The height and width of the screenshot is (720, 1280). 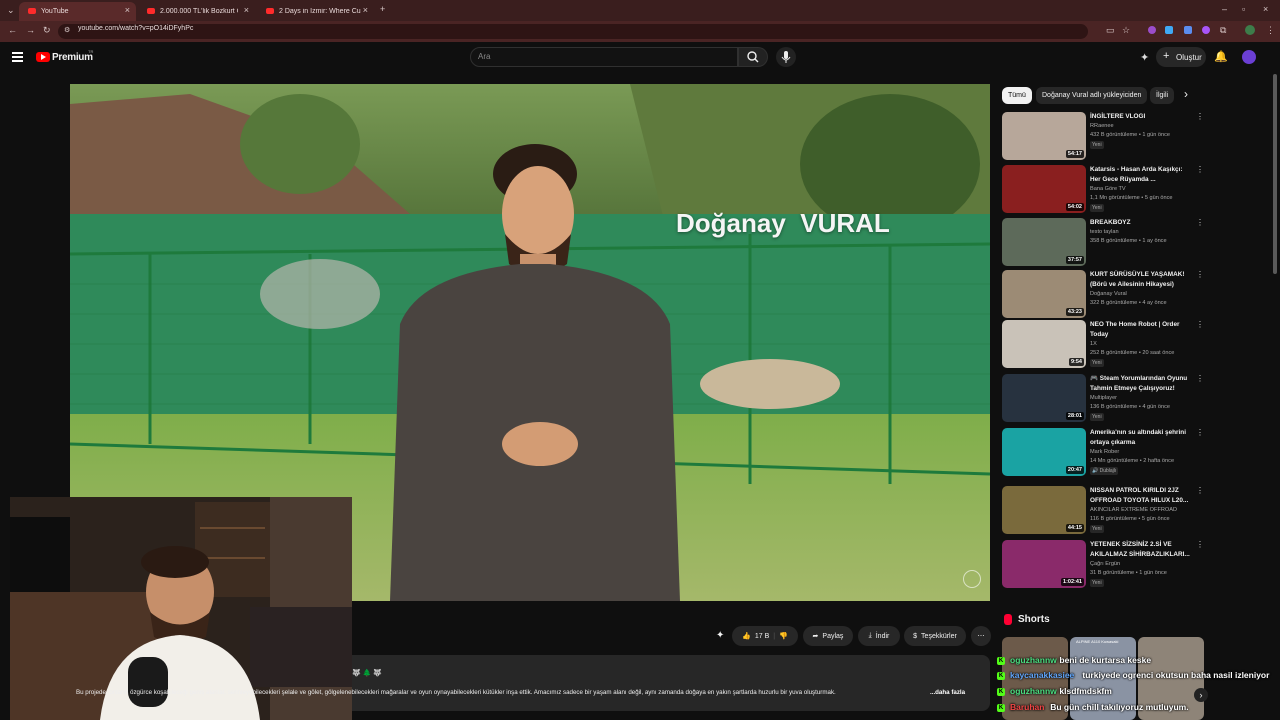 I want to click on chat-username: kaycanakkasiee, so click(x=1042, y=675).